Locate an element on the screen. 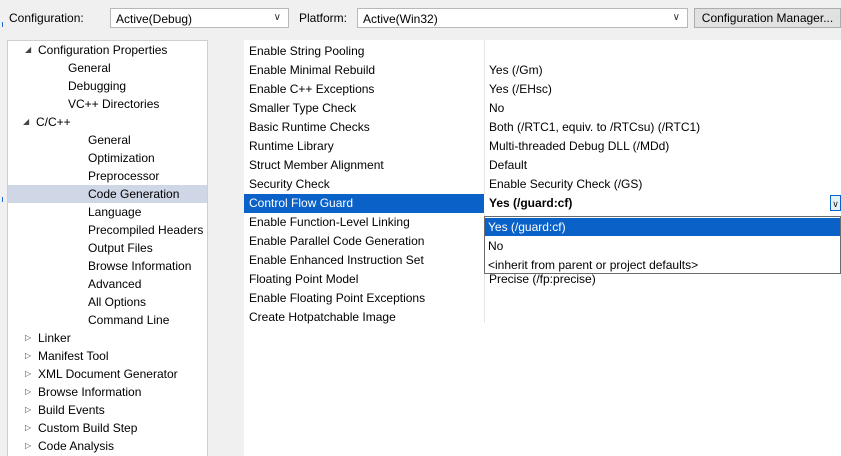  tree-item-label: Precompiled Headers is located at coordinates (146, 230).